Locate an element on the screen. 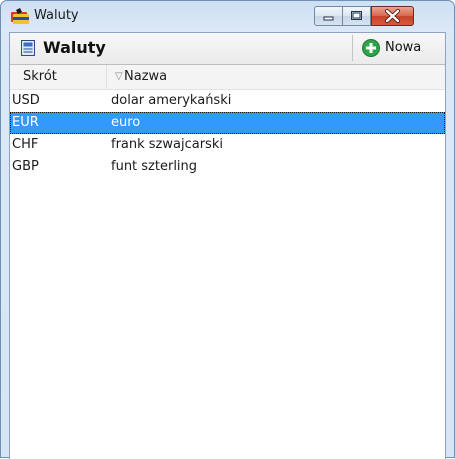 The image size is (455, 459). column-header-name: ▽ Nazwa is located at coordinates (276, 77).